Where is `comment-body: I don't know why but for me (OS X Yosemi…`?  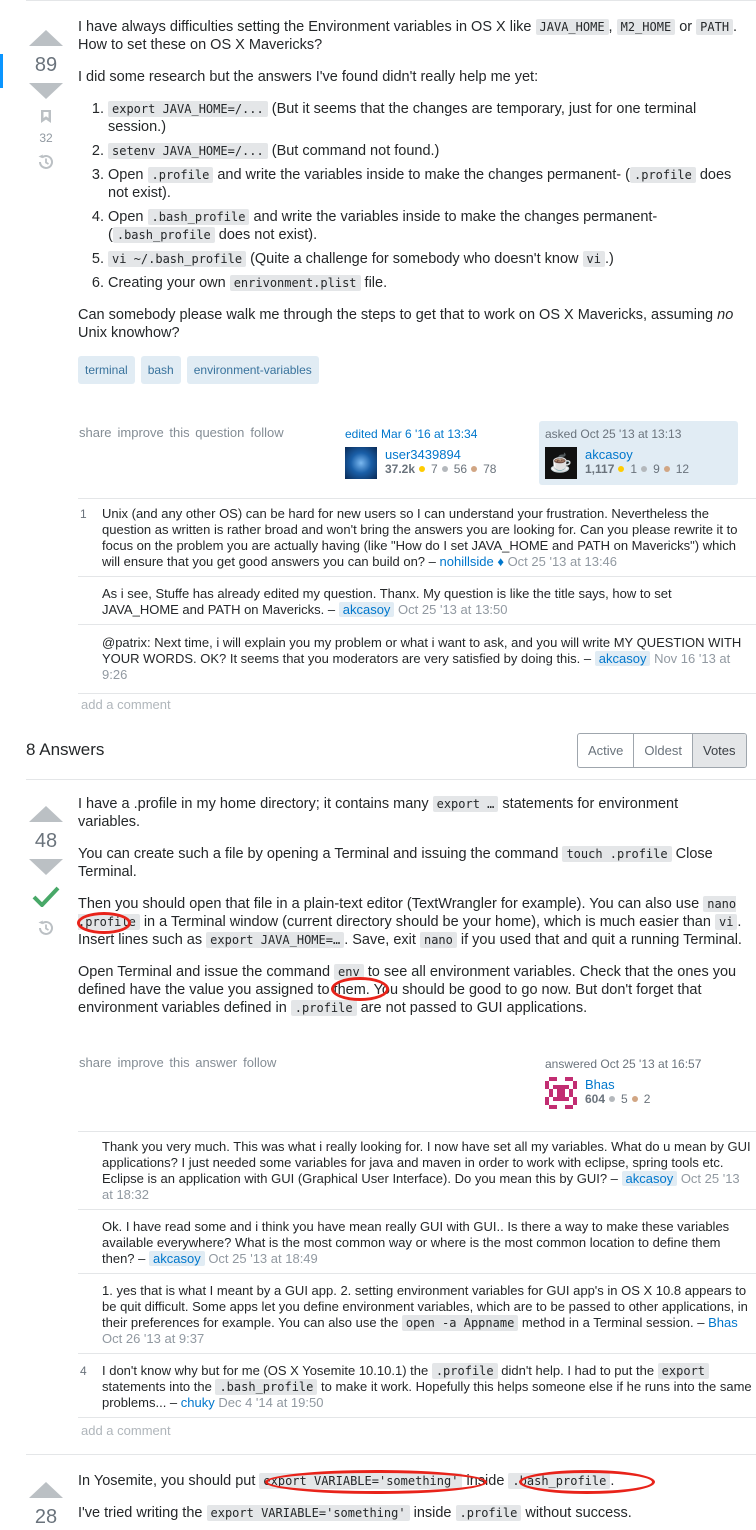
comment-body: I don't know why but for me (OS X Yosemi… is located at coordinates (429, 1387).